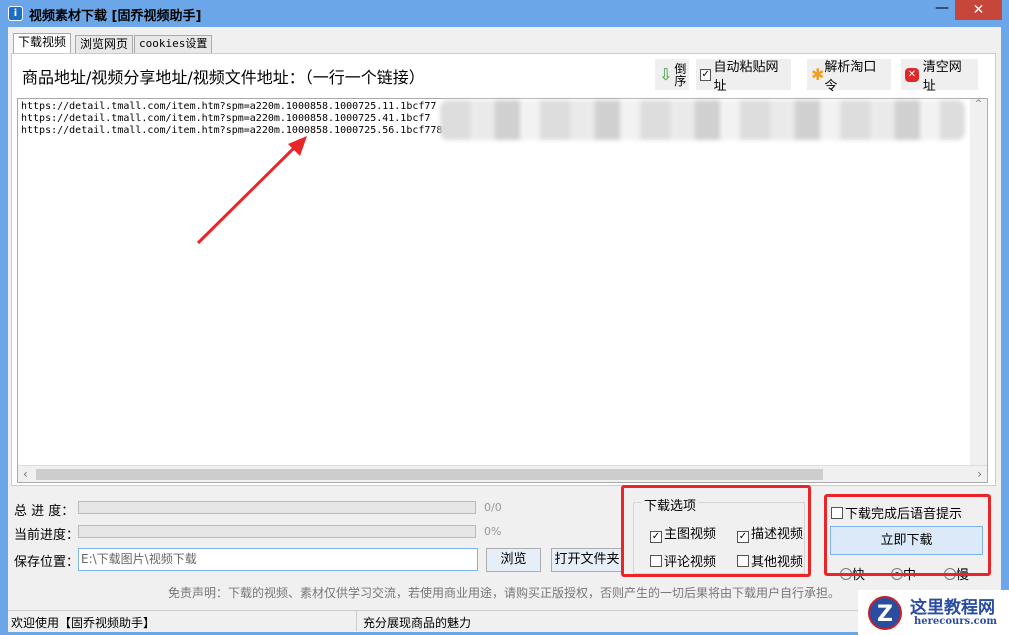 The width and height of the screenshot is (1009, 635). I want to click on auto-paste-label: 自动粘贴网址, so click(746, 76).